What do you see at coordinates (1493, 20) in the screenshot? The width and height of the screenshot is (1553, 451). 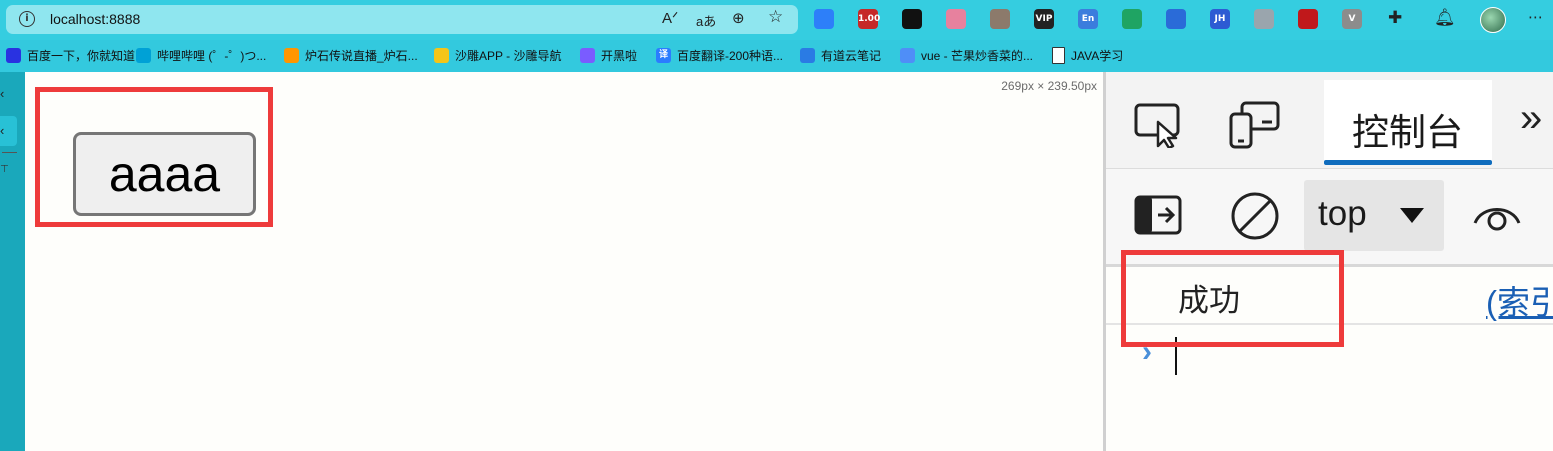 I see `profile-avatar` at bounding box center [1493, 20].